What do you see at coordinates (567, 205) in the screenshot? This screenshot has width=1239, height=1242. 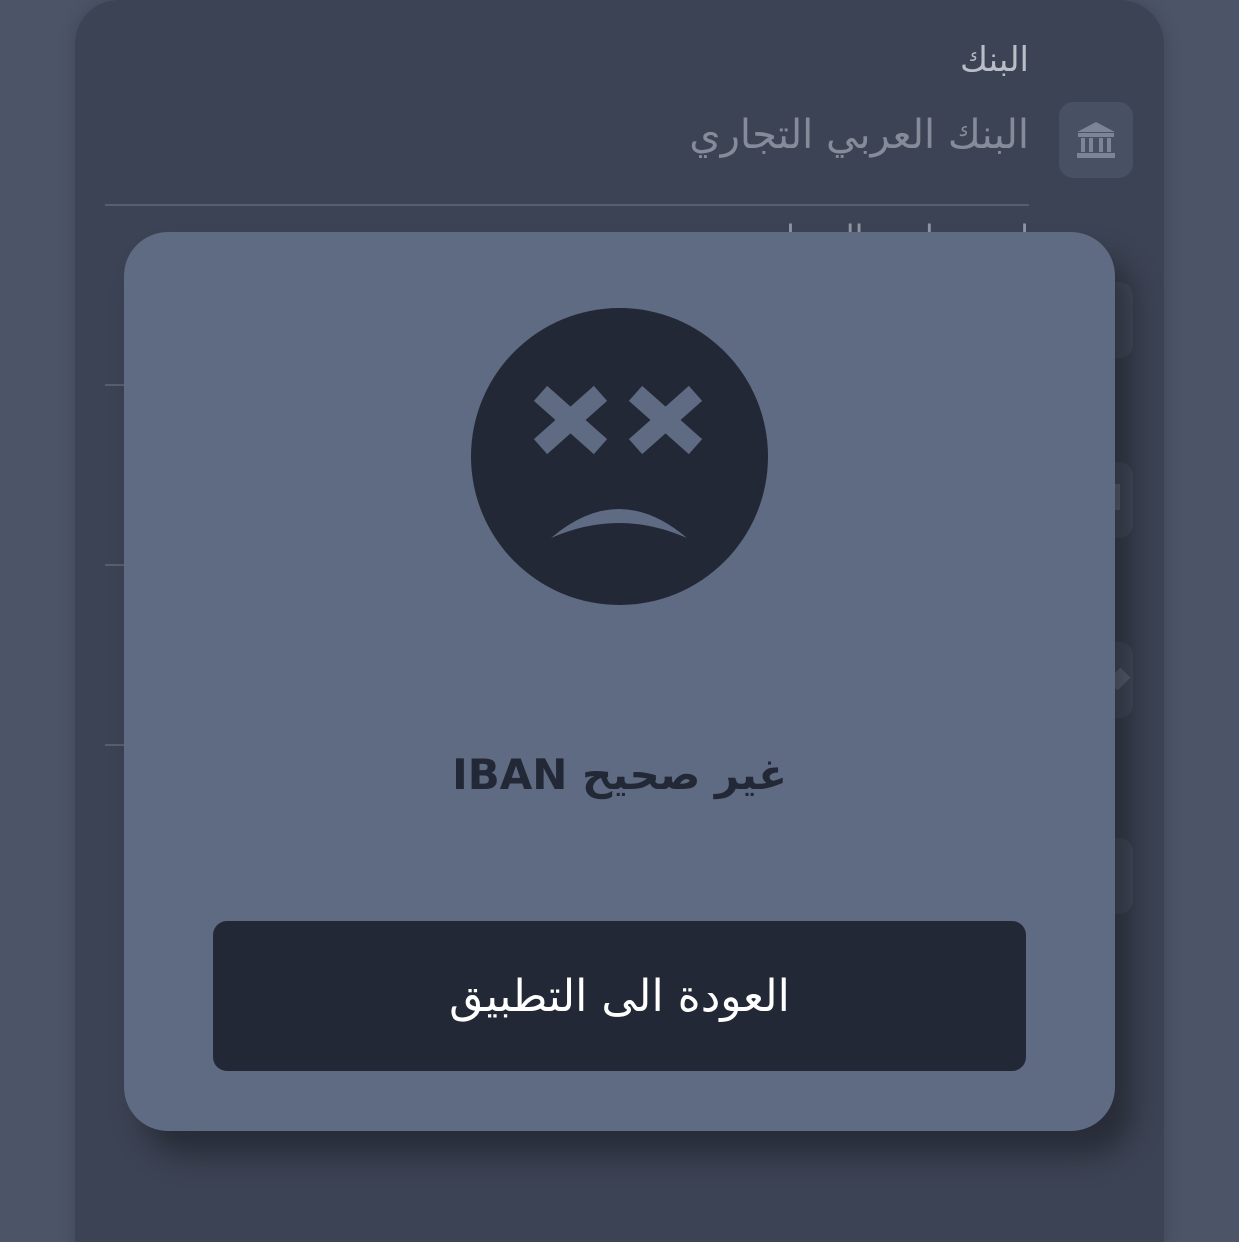 I see `bank-field-divider` at bounding box center [567, 205].